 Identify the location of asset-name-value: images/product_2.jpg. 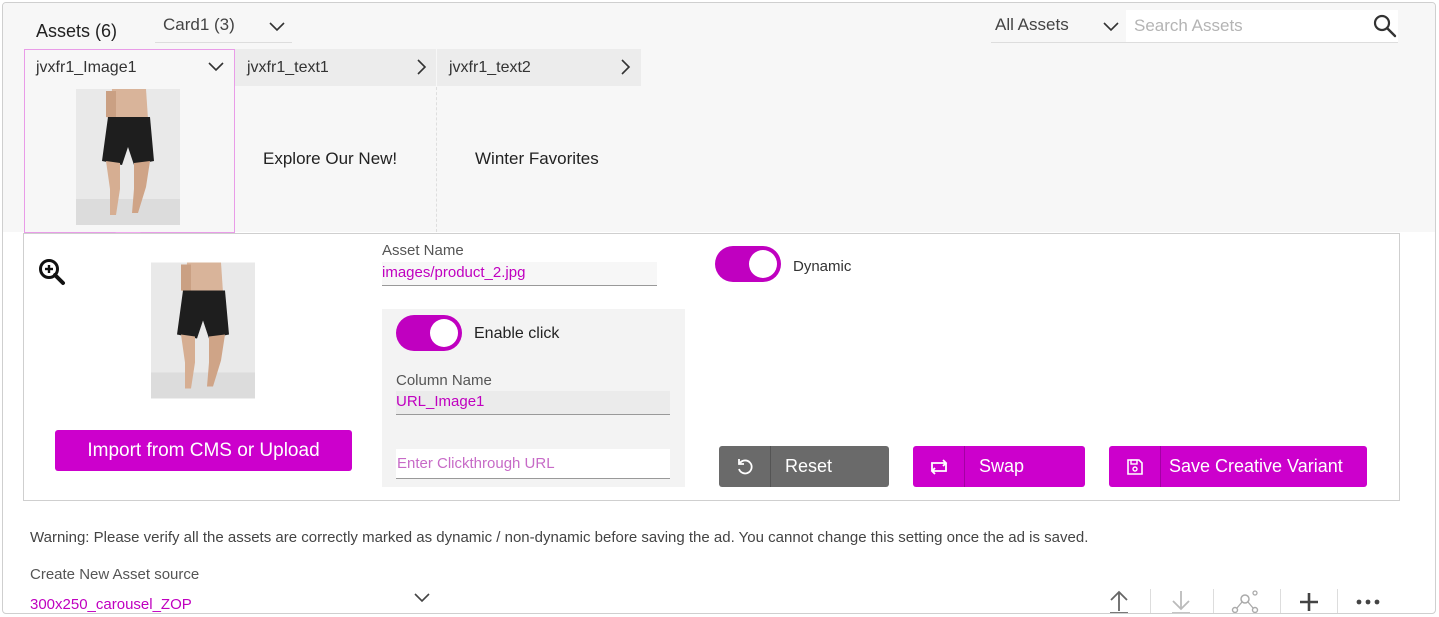
(454, 272).